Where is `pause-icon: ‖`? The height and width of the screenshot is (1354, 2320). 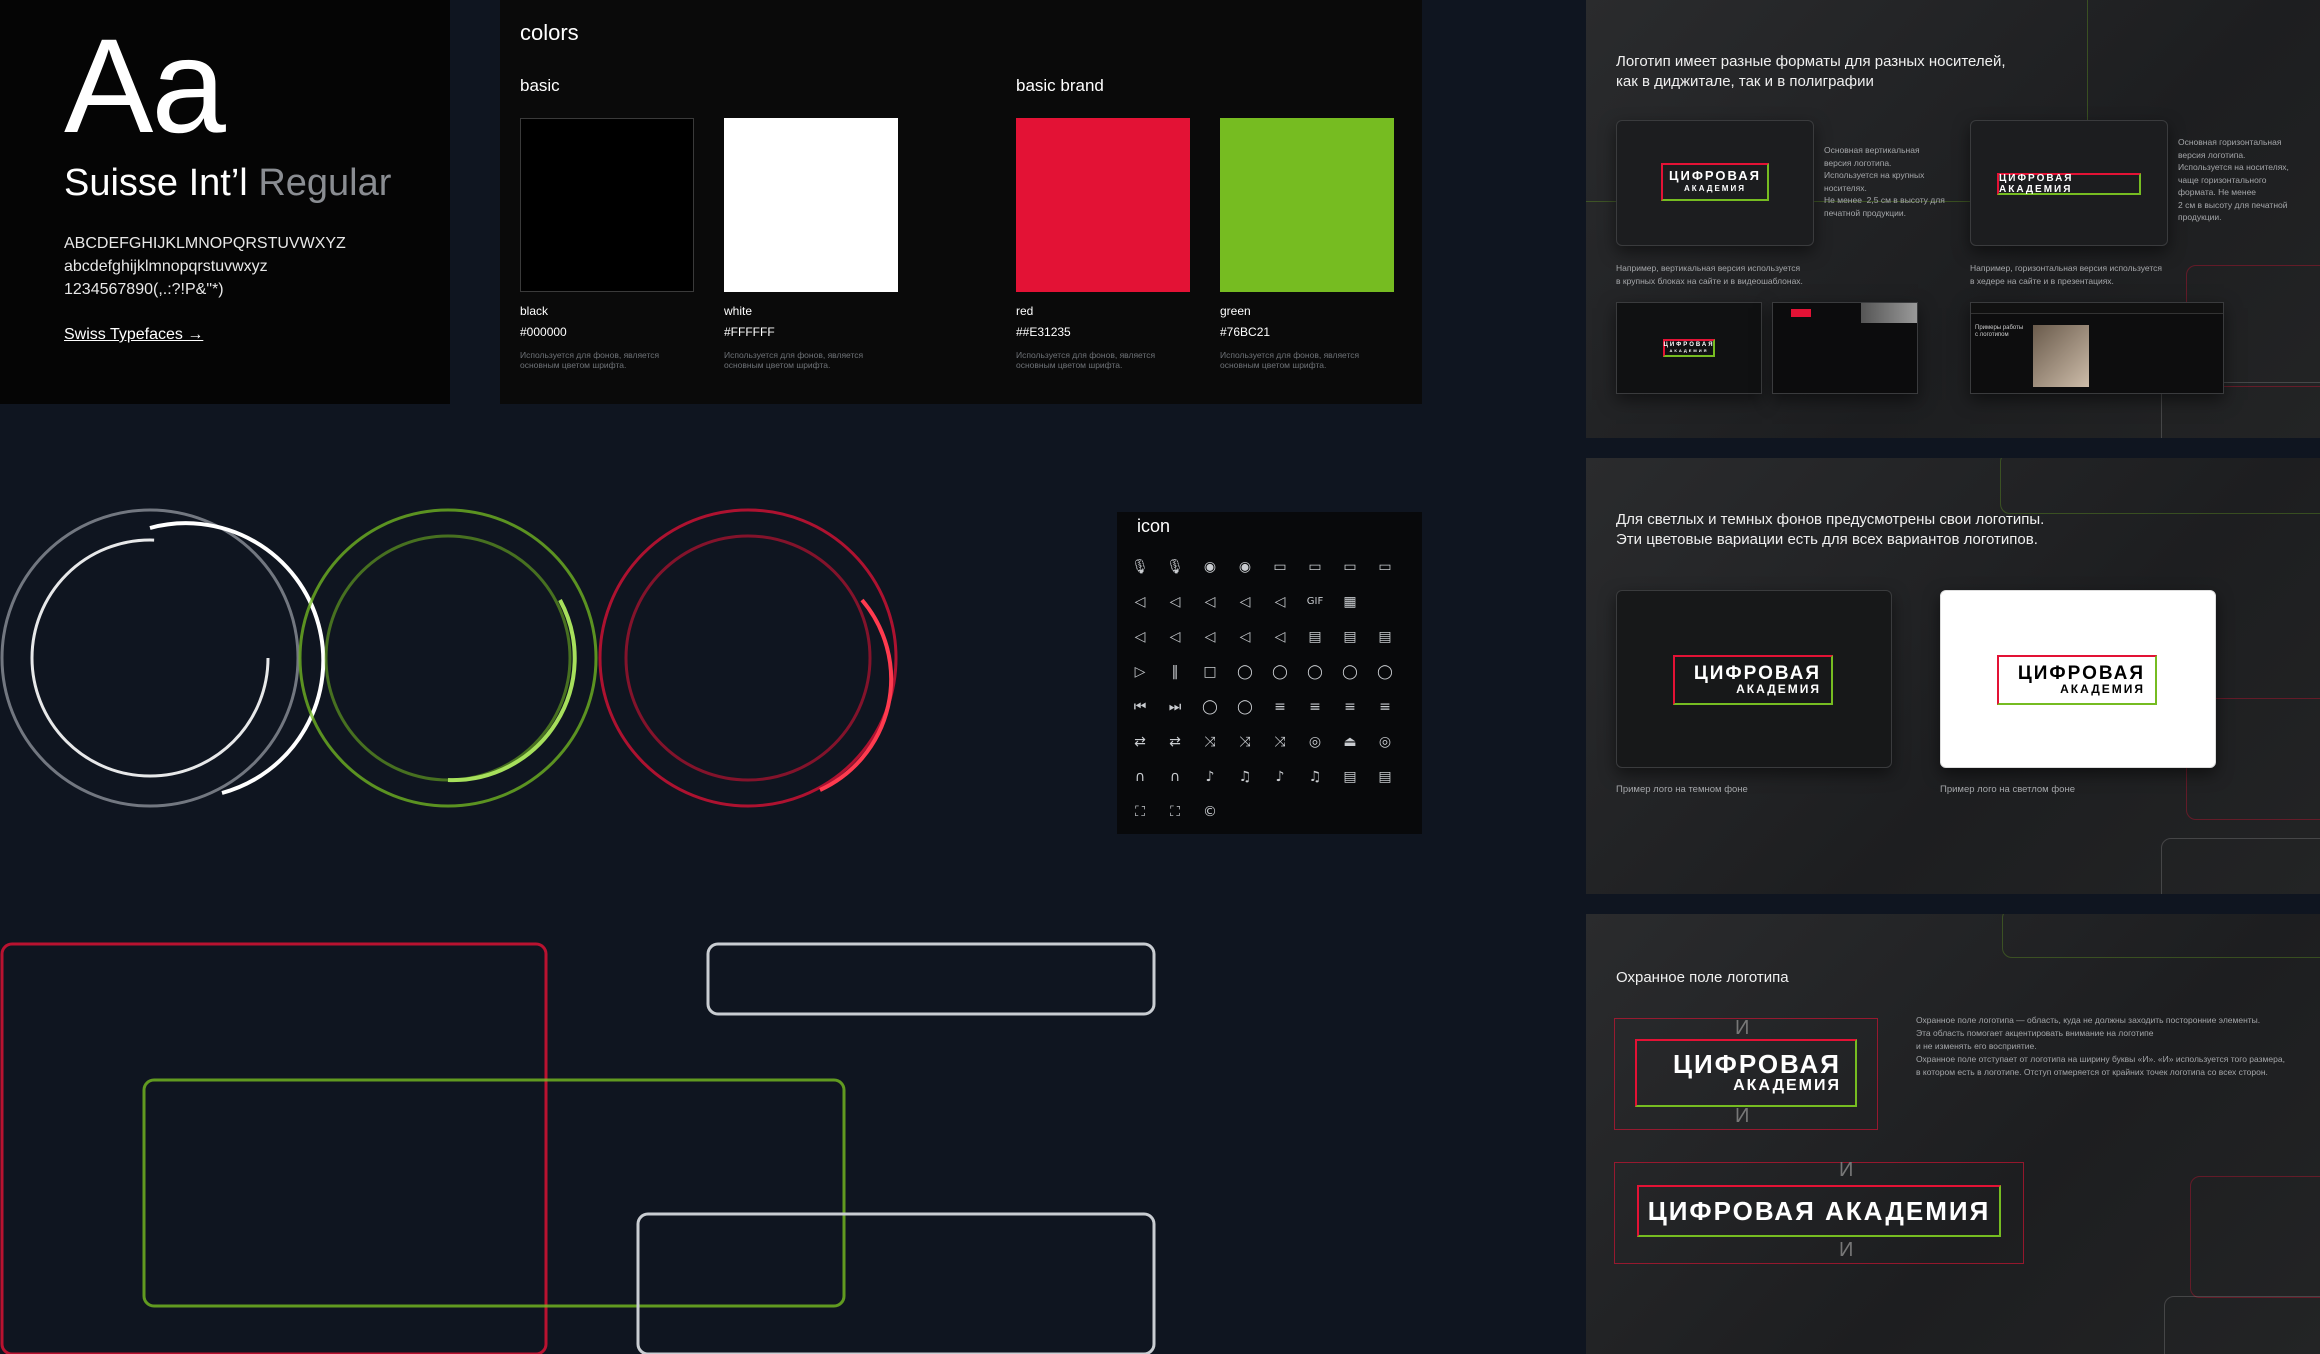 pause-icon: ‖ is located at coordinates (1175, 672).